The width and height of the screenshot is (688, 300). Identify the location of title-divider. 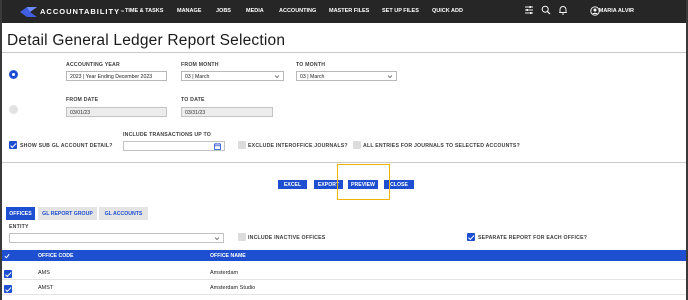
(344, 52).